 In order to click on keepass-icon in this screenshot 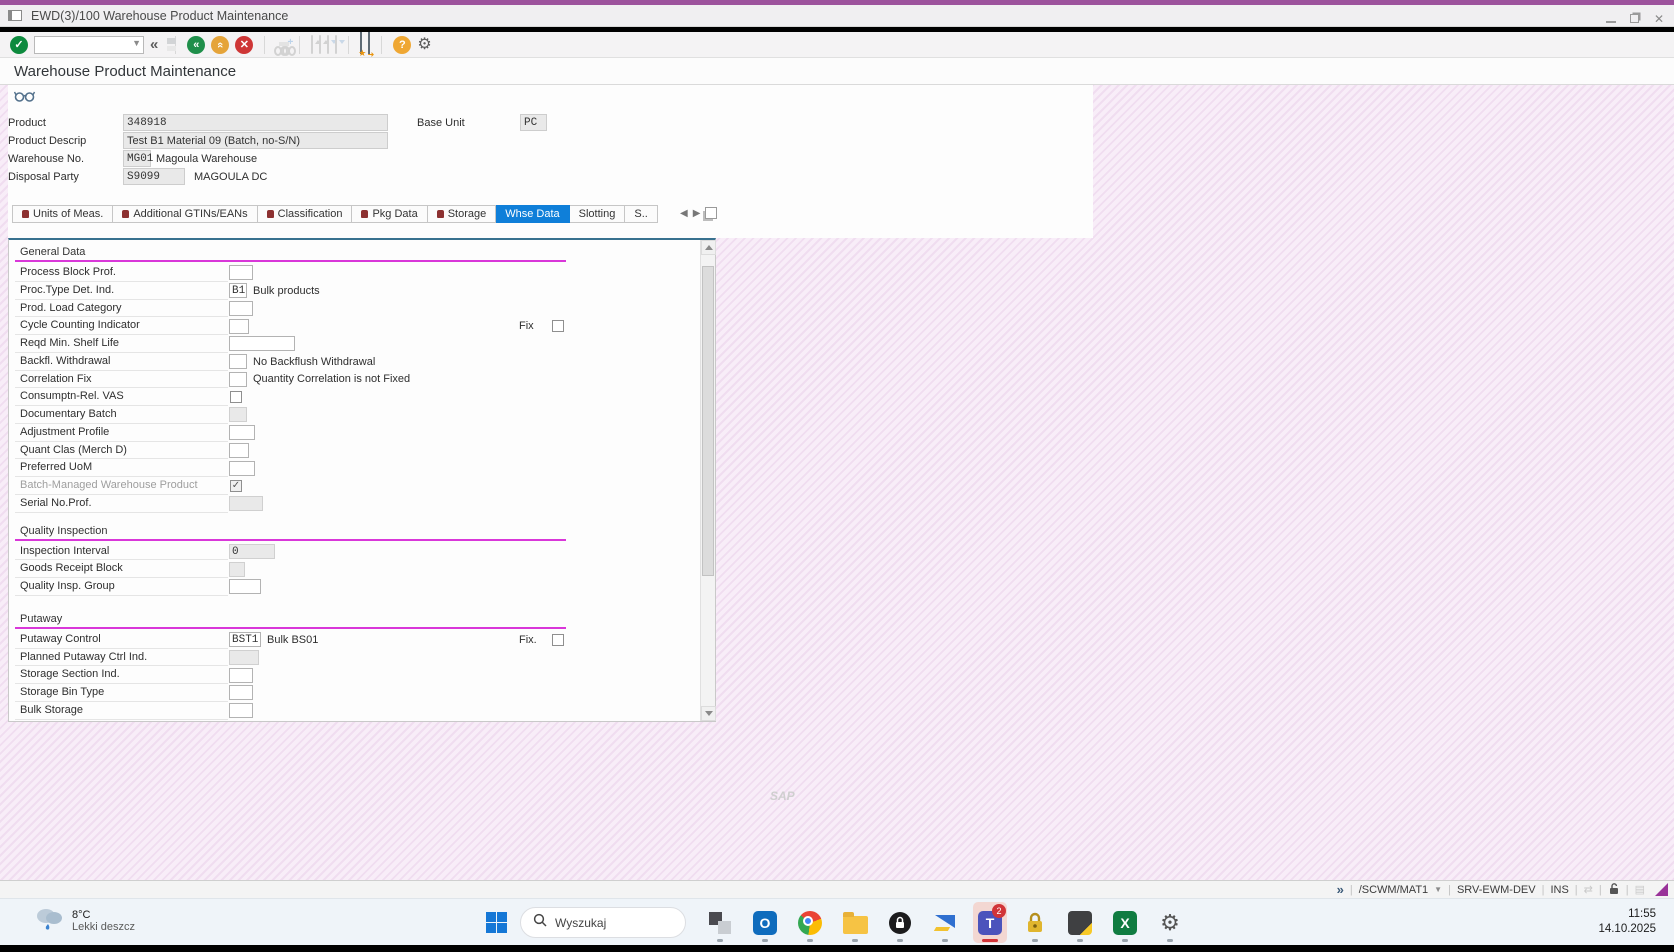, I will do `click(1035, 922)`.